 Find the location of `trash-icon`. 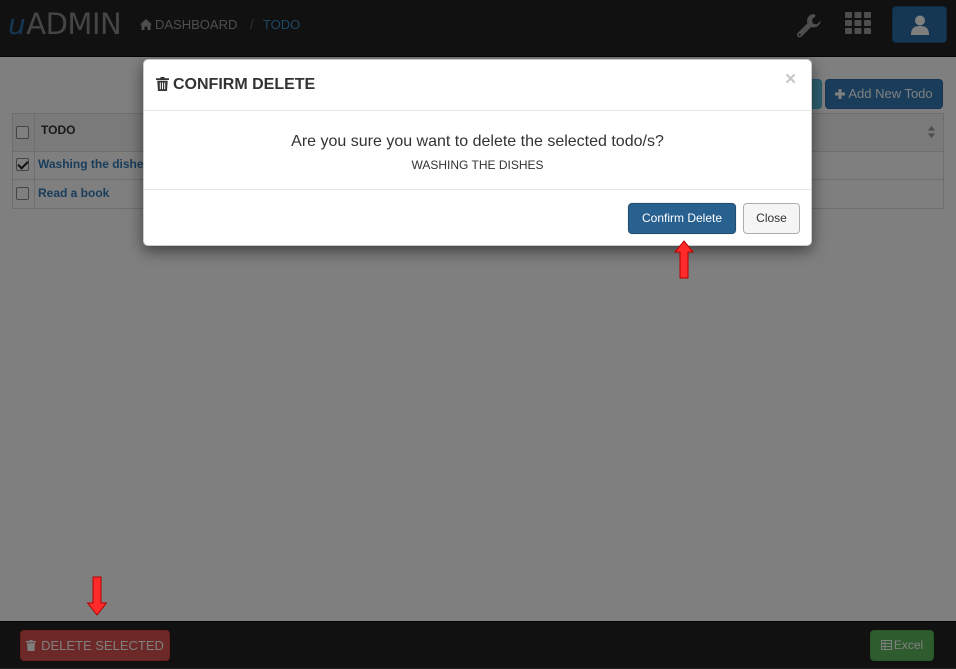

trash-icon is located at coordinates (162, 84).